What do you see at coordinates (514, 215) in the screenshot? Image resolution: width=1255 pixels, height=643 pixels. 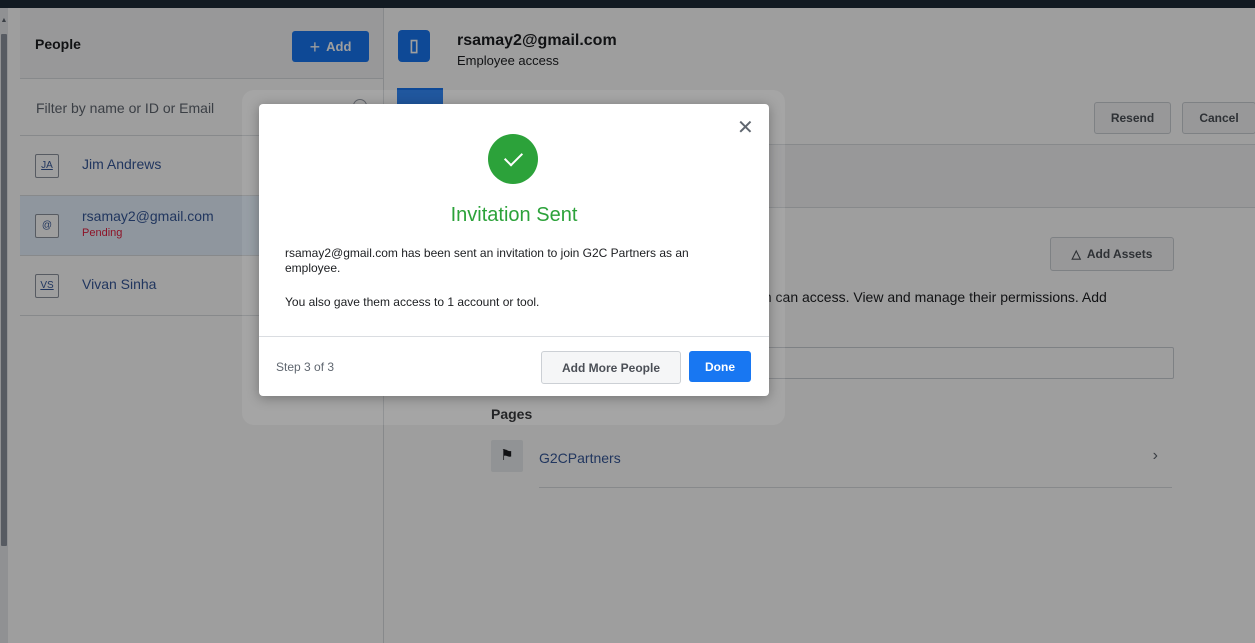 I see `dialog-title: Invitation Sent` at bounding box center [514, 215].